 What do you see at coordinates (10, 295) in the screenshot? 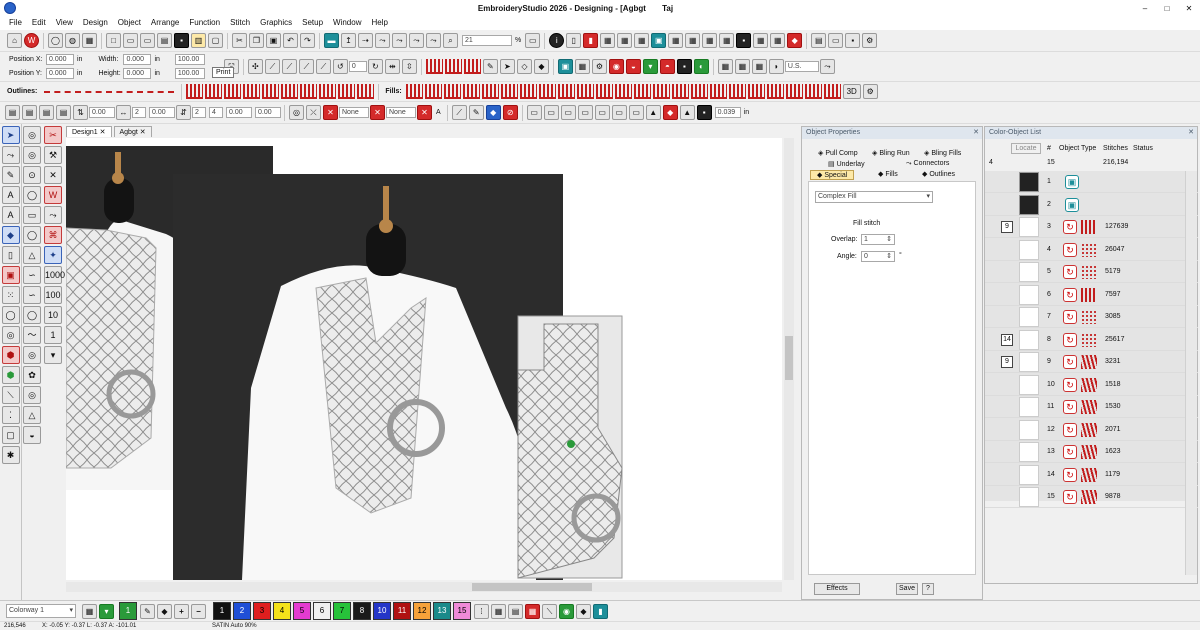
I see `dots-icon: ⁙` at bounding box center [10, 295].